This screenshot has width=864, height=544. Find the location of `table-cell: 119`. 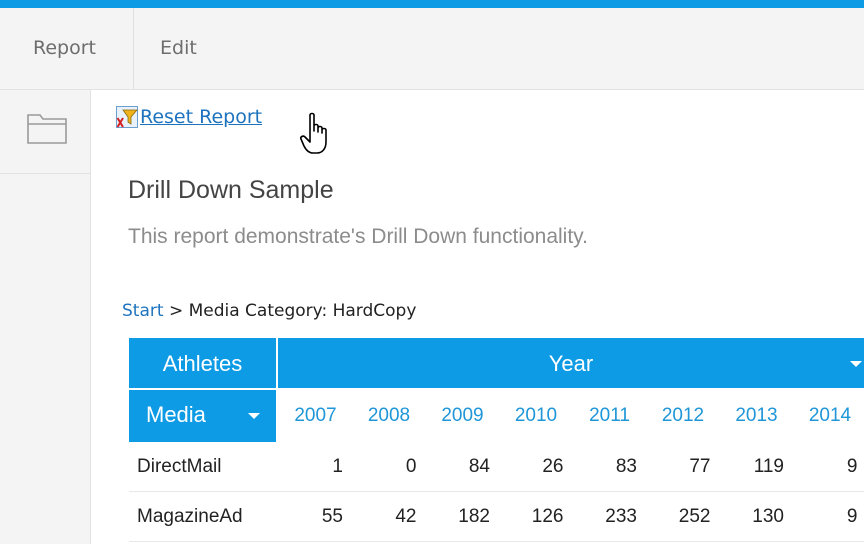

table-cell: 119 is located at coordinates (756, 467).